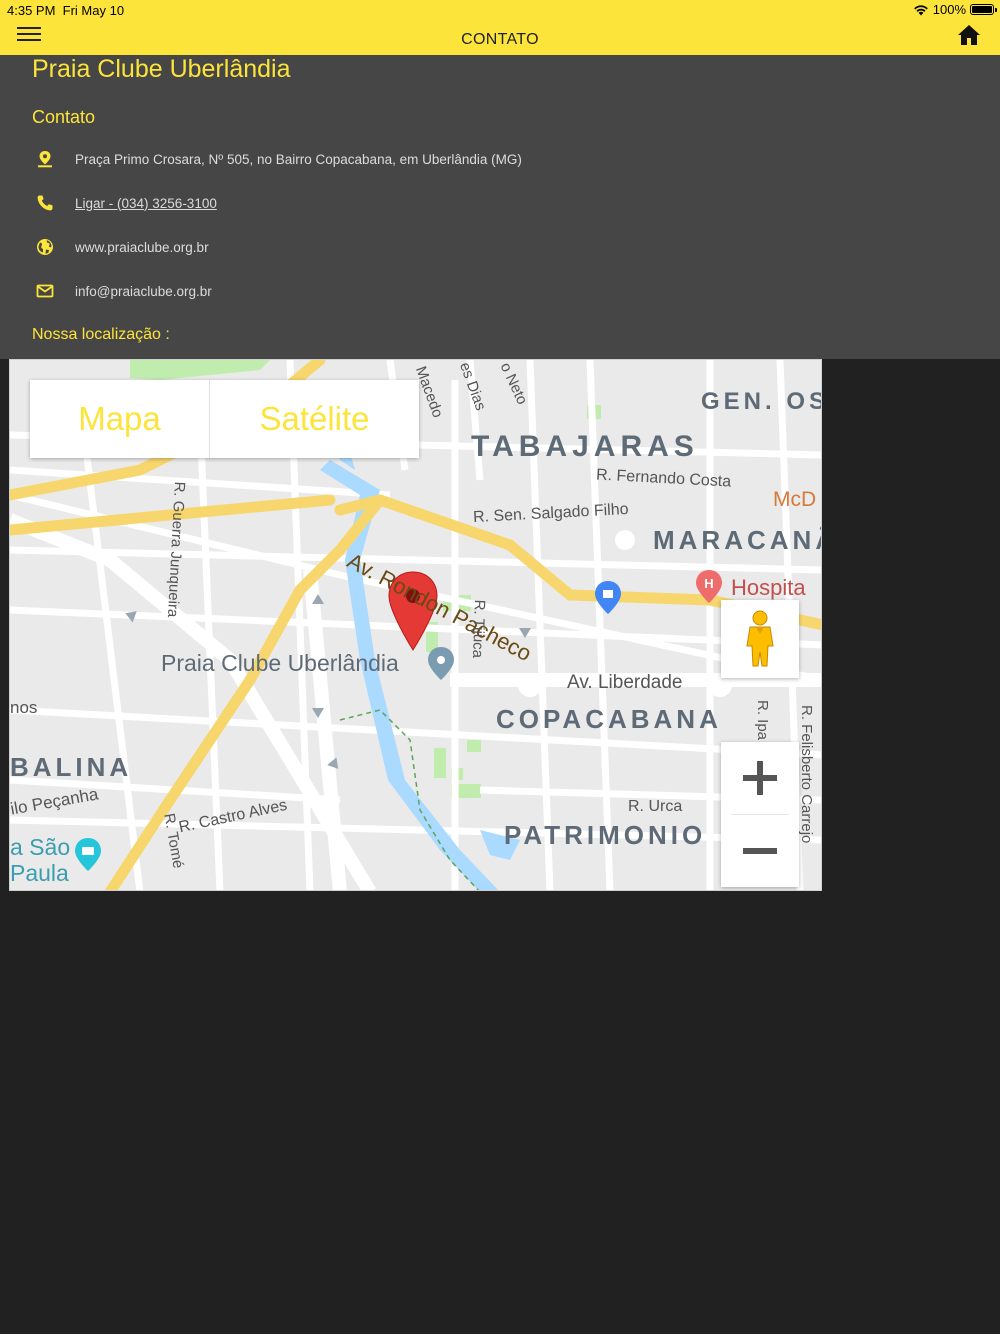 Image resolution: width=1000 pixels, height=1334 pixels. I want to click on map-label-tijuca: R. Tijuca, so click(478, 629).